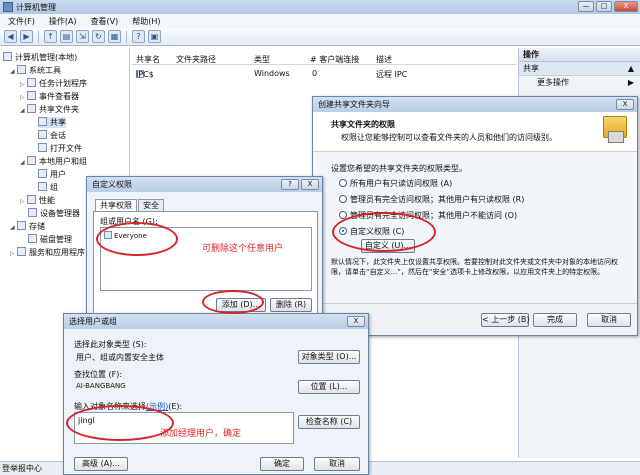 Image resolution: width=640 pixels, height=475 pixels. I want to click on title-bar: 计算机管理 — □ X, so click(320, 7).